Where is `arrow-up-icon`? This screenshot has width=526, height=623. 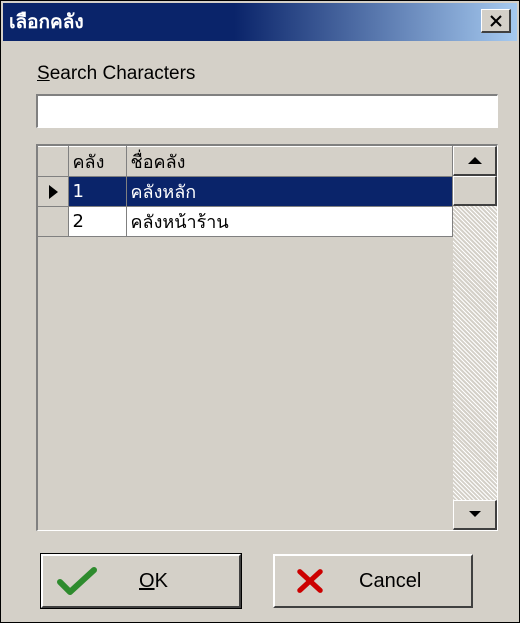
arrow-up-icon is located at coordinates (474, 160).